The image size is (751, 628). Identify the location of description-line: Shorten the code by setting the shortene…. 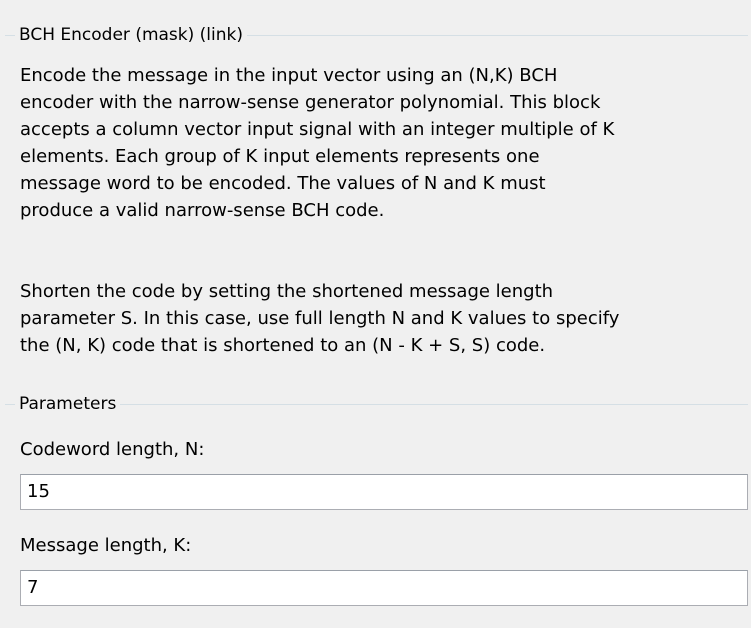
(287, 291).